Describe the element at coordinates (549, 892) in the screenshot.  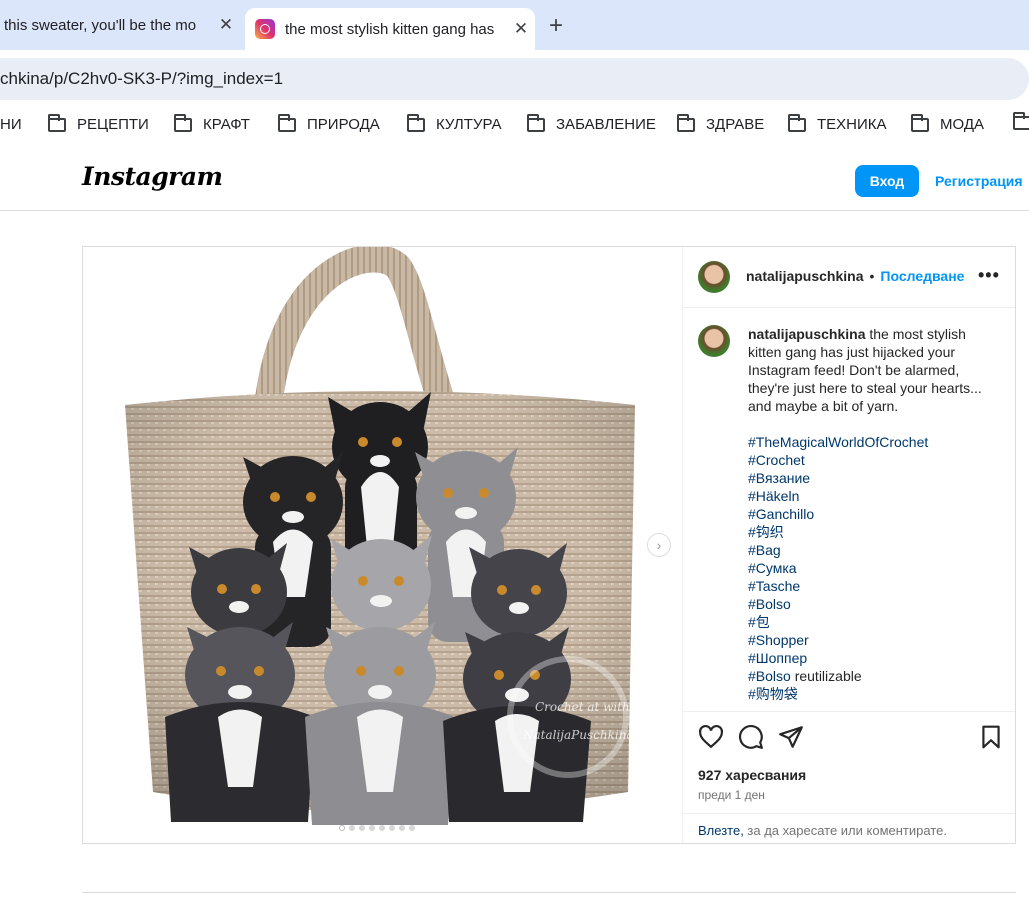
I see `divider` at that location.